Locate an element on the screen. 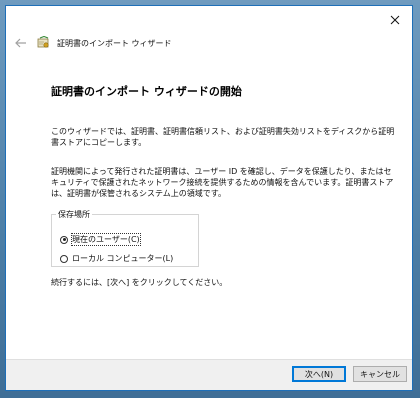  store-location-group: 保存場所 現在のユーザー(C) ローカル コンピューター(L) is located at coordinates (125, 238).